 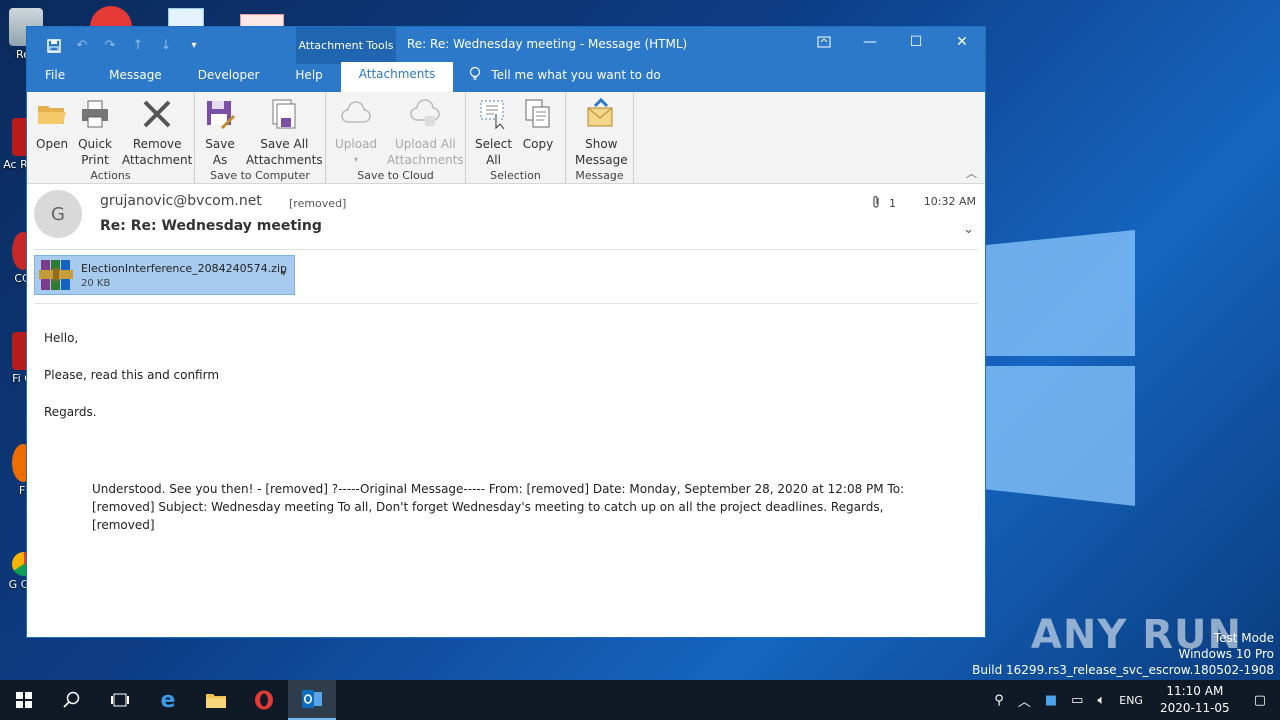 What do you see at coordinates (356, 132) in the screenshot?
I see `upload-button: Upload ▾` at bounding box center [356, 132].